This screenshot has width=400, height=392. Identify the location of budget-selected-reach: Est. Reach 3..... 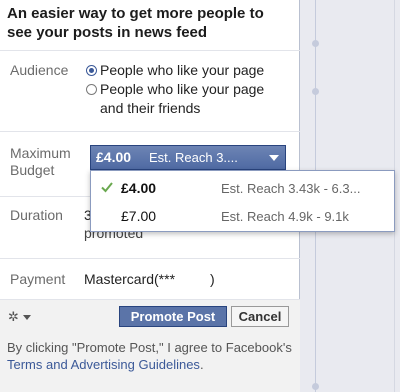
(193, 157).